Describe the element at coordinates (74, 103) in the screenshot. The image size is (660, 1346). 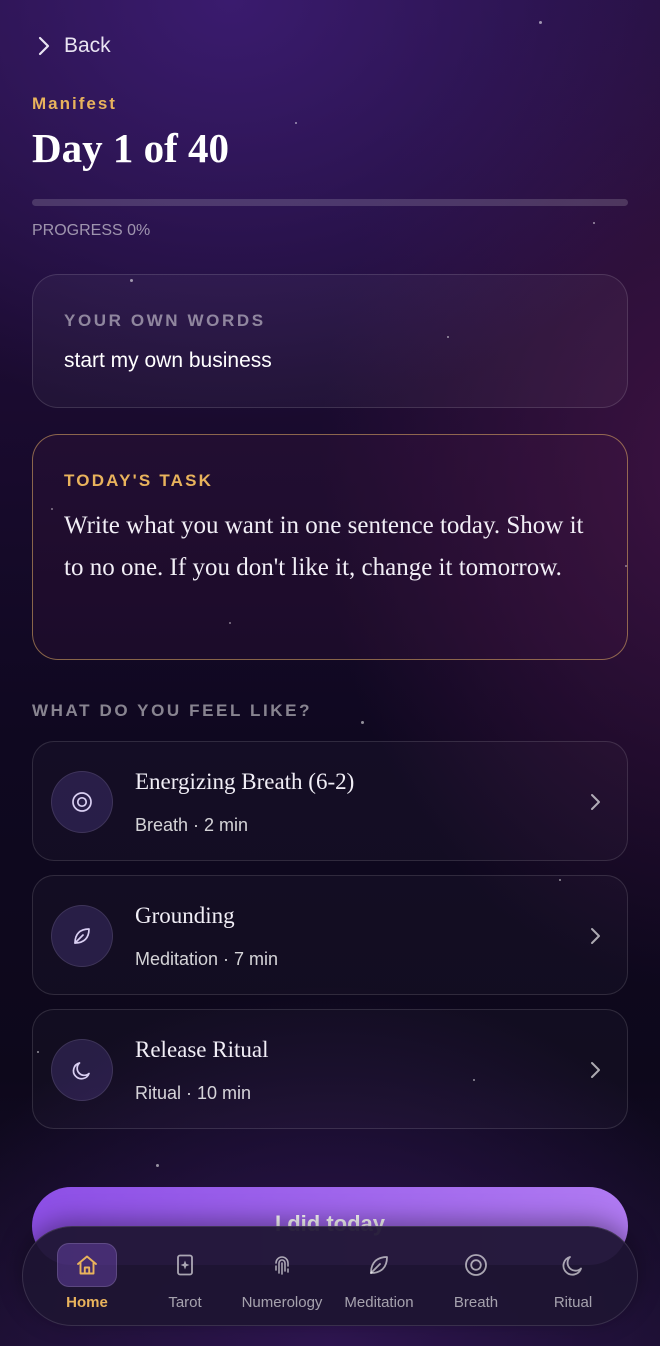
I see `program-name: Manifest` at that location.